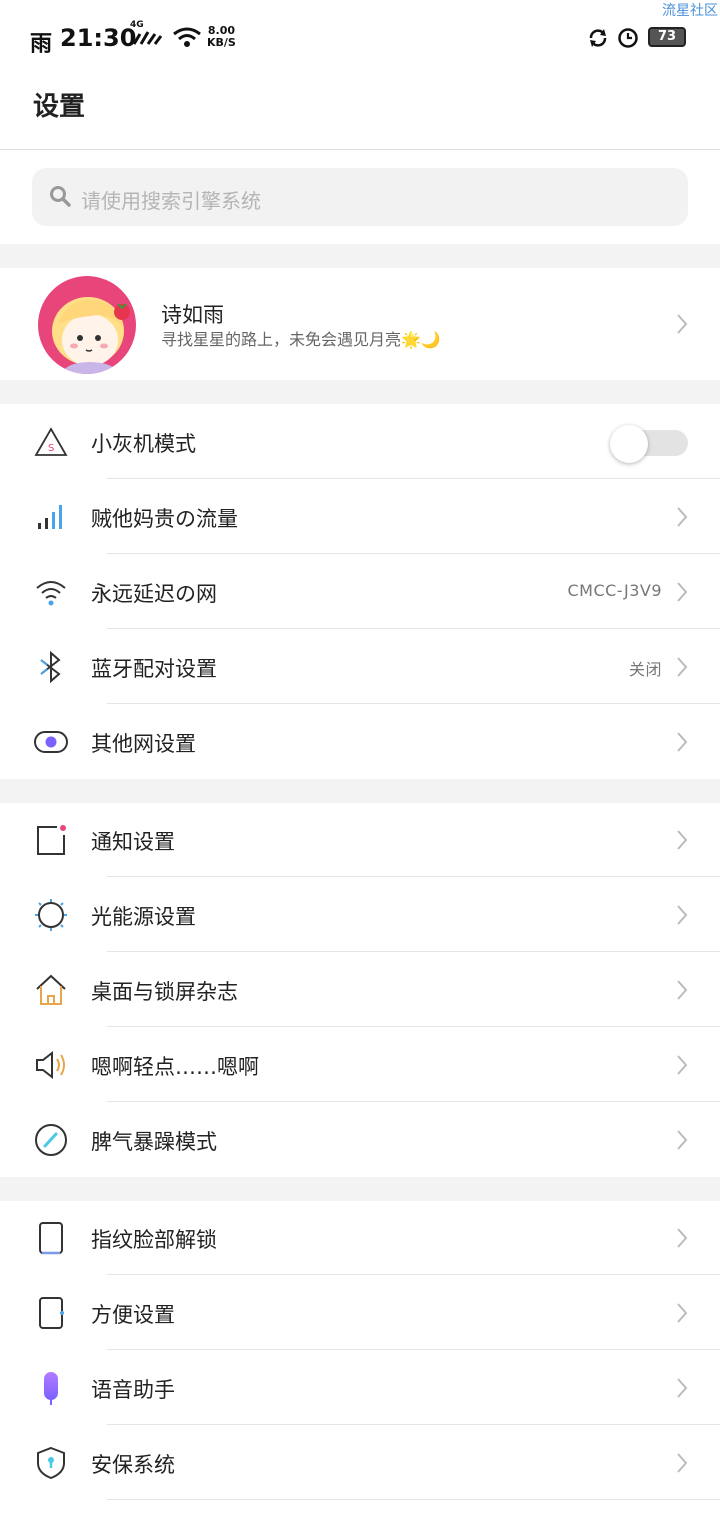  I want to click on setting-voice-assistant: 语音助手, so click(360, 1387).